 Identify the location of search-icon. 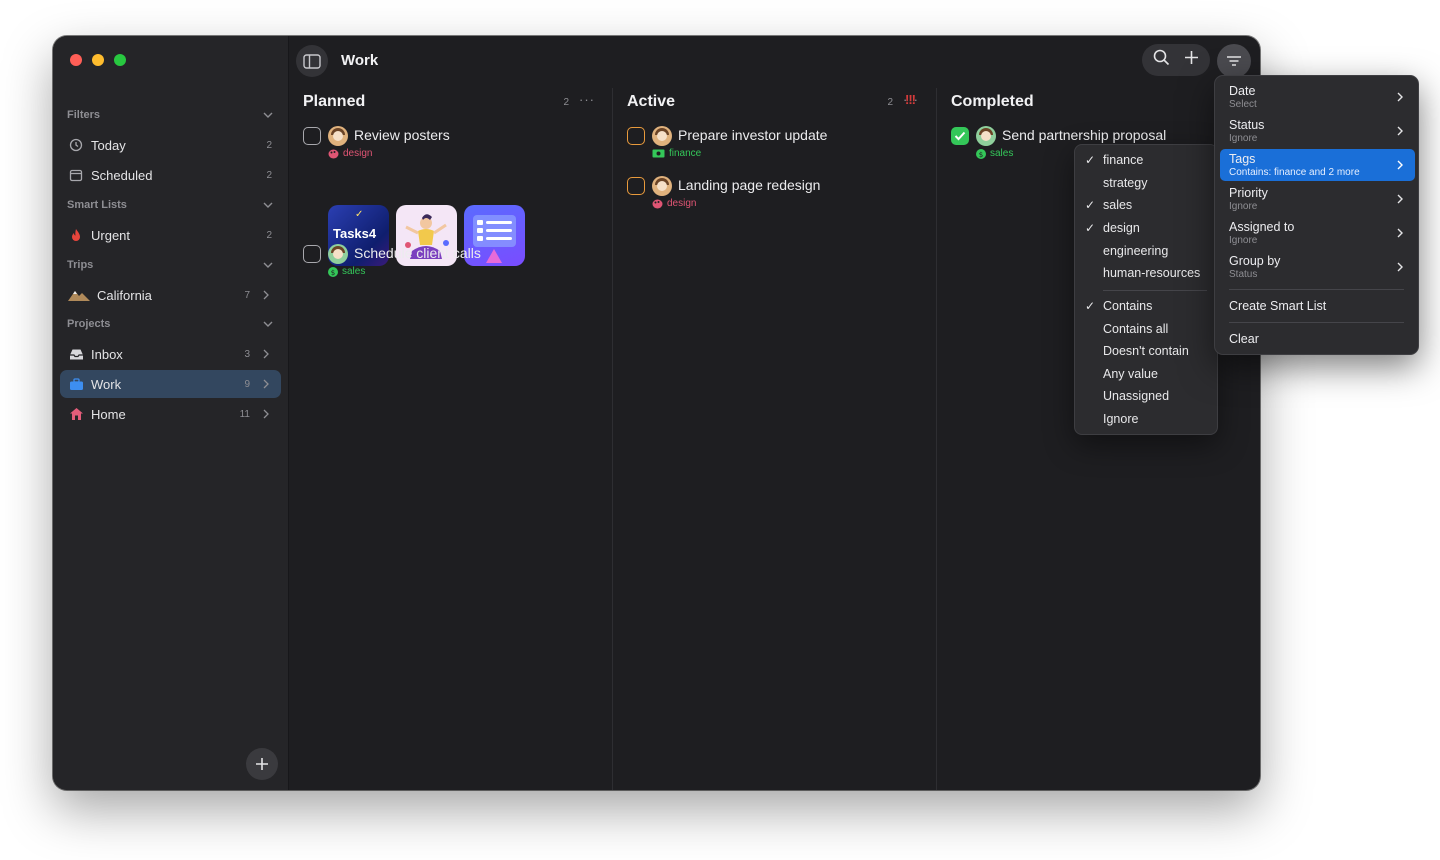
(1161, 57).